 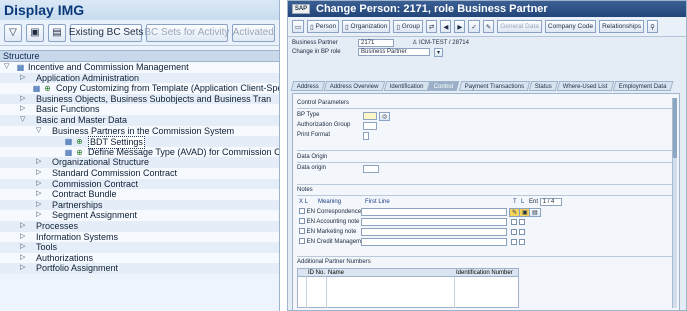 I want to click on save-icon: ▣, so click(x=35, y=32).